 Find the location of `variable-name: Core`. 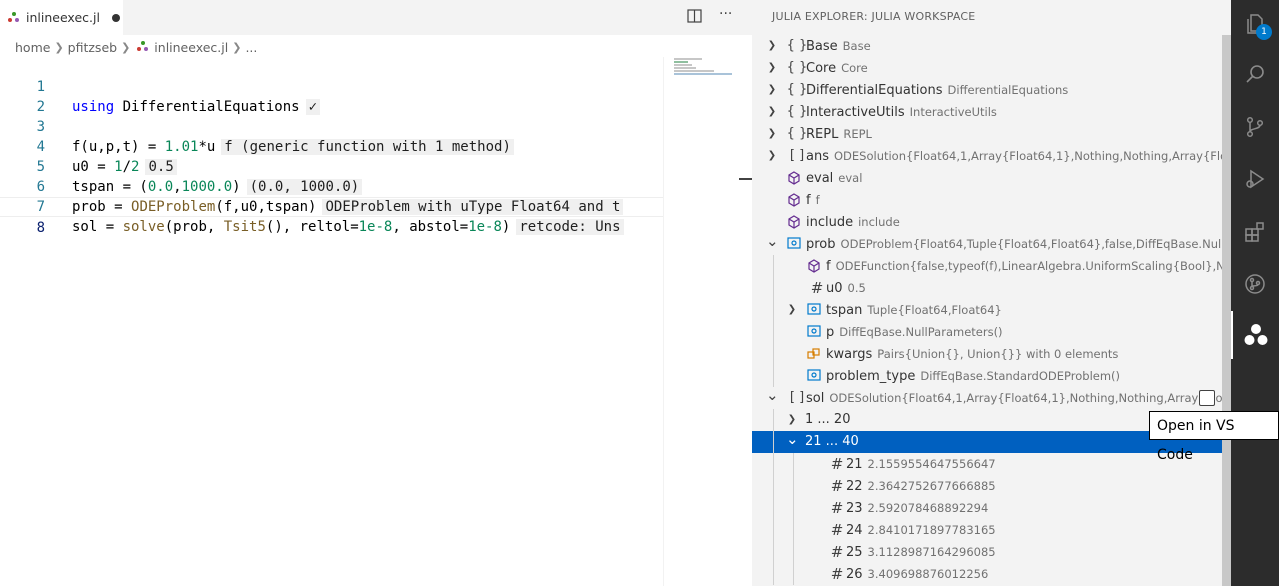

variable-name: Core is located at coordinates (821, 68).